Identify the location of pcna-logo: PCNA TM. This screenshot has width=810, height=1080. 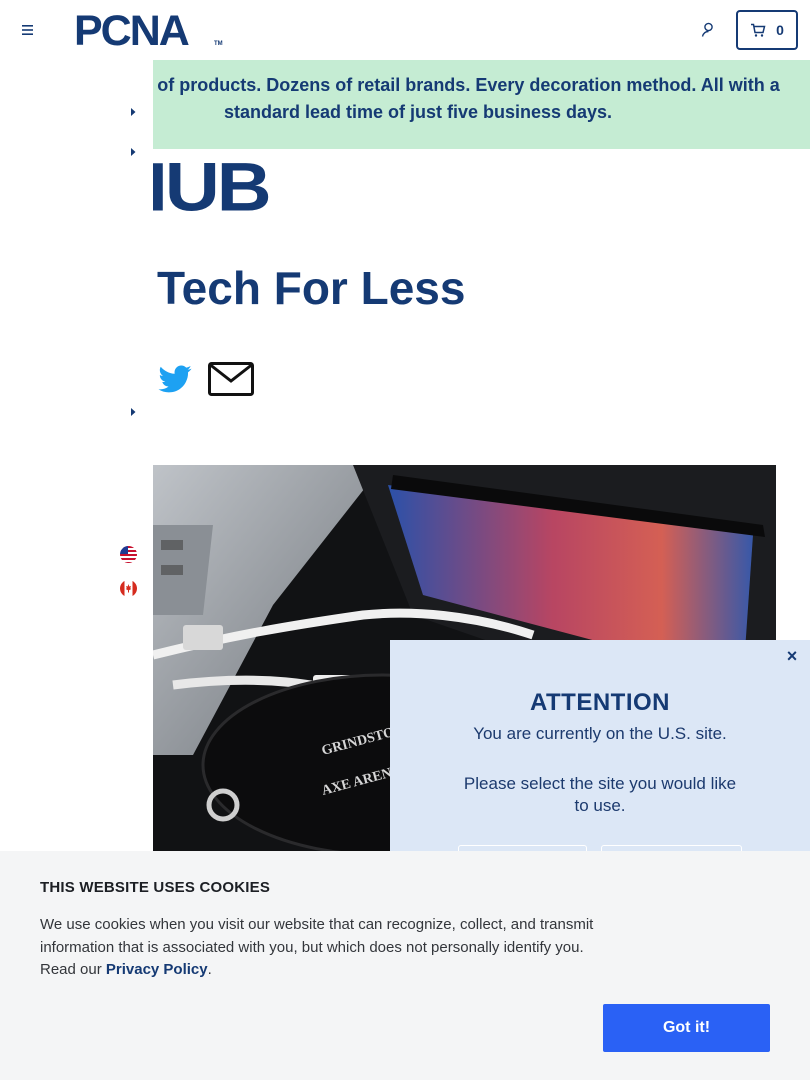
(149, 31).